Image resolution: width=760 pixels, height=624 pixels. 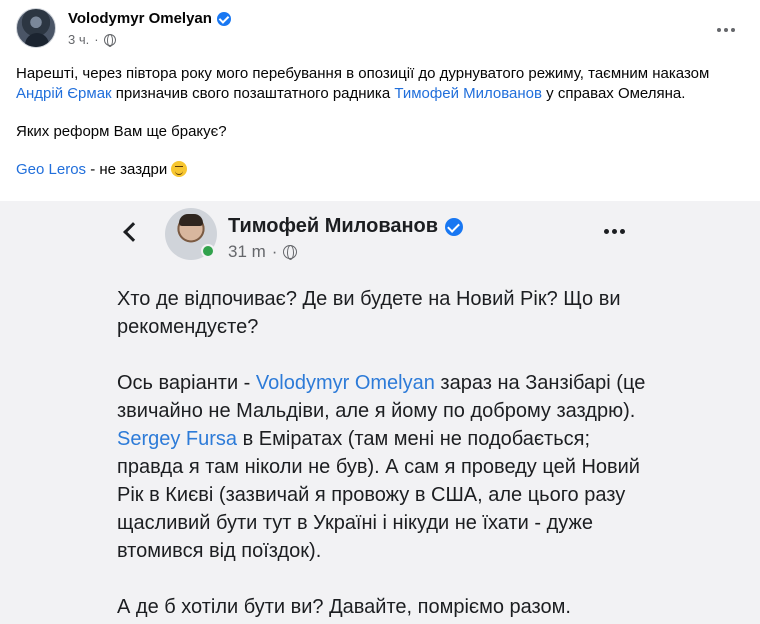 I want to click on post-meta: 3 ч. ·, so click(x=92, y=39).